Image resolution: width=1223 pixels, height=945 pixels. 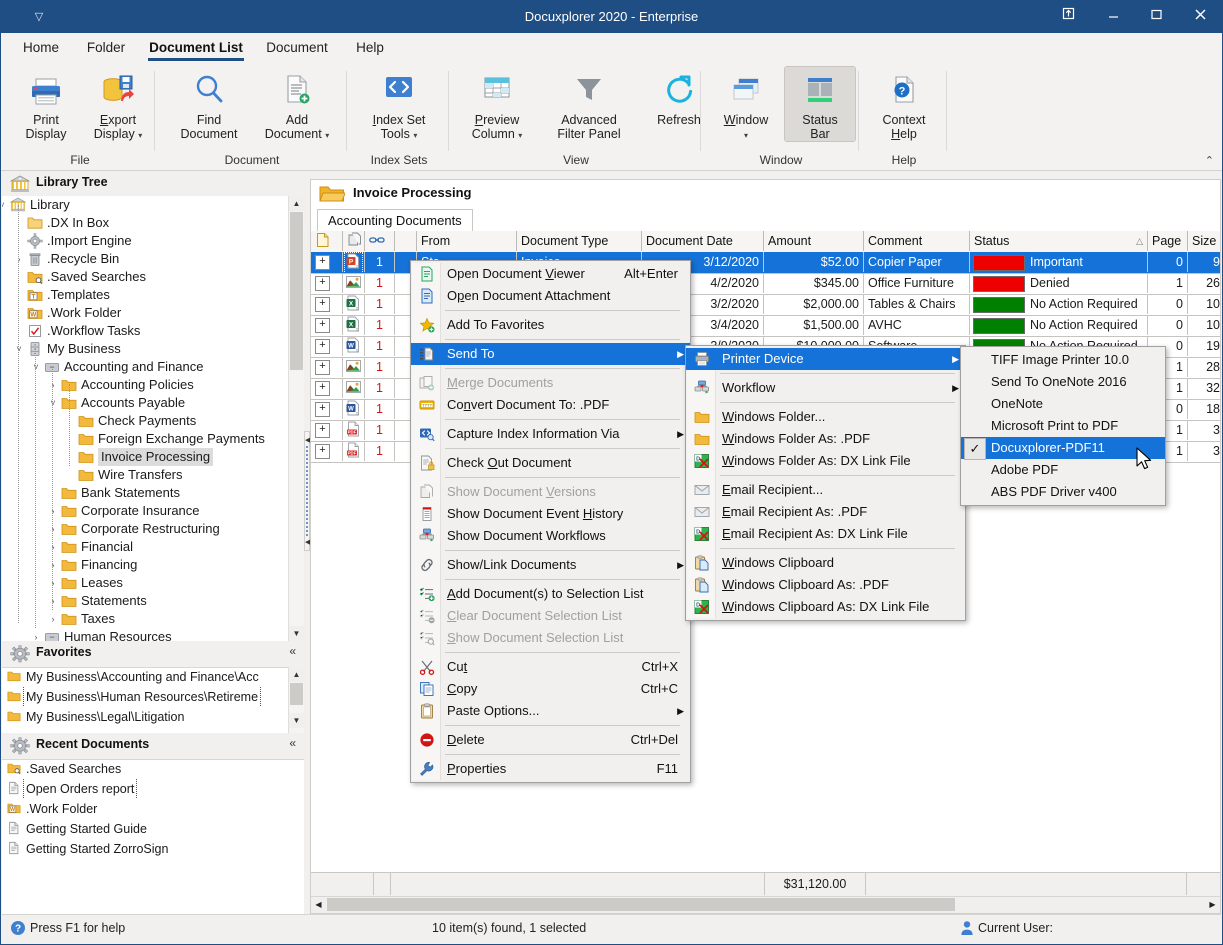 I want to click on tree-node-templates: T .Templates, so click(x=145, y=295).